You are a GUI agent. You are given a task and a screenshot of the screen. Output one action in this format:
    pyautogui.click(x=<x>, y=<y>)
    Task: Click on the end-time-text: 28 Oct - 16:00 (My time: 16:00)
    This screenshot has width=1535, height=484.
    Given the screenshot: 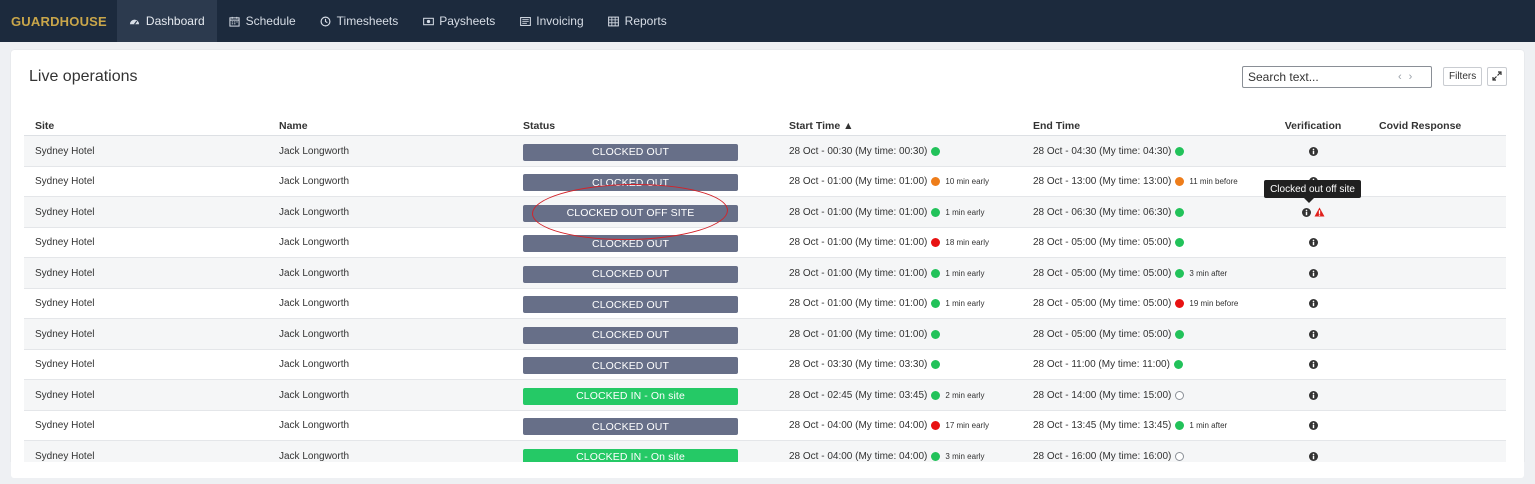 What is the action you would take?
    pyautogui.click(x=1102, y=456)
    